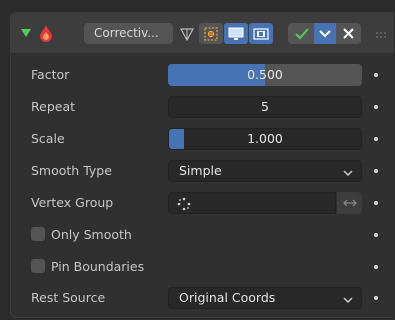  Describe the element at coordinates (348, 33) in the screenshot. I see `close-icon` at that location.